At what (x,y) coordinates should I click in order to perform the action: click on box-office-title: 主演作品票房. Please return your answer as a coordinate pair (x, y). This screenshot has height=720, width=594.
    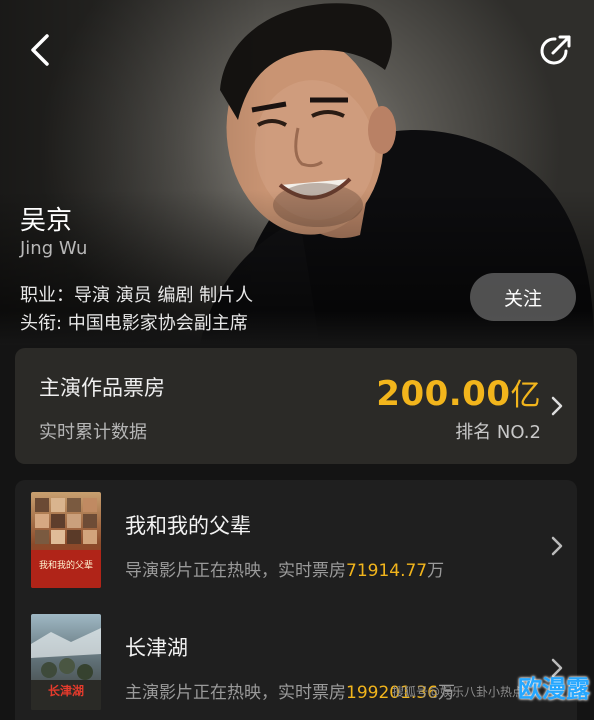
    Looking at the image, I should click on (102, 388).